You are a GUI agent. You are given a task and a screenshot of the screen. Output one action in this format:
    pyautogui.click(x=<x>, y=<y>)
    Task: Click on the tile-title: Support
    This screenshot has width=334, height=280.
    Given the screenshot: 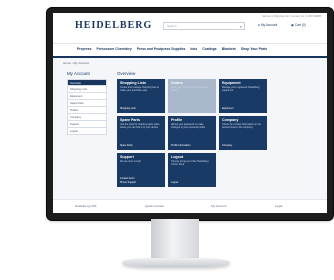 What is the action you would take?
    pyautogui.click(x=127, y=157)
    